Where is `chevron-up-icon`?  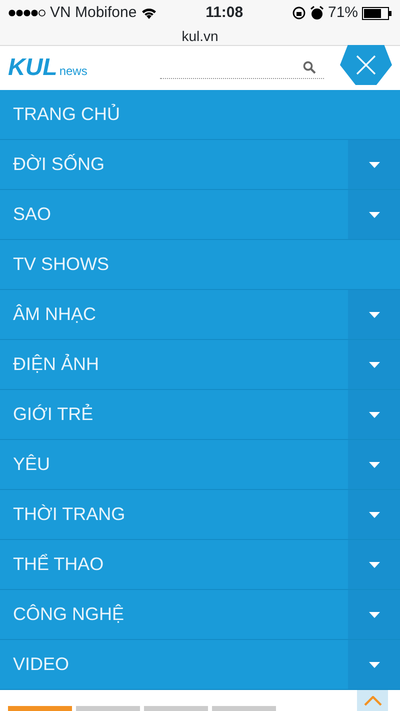
chevron-up-icon is located at coordinates (373, 701).